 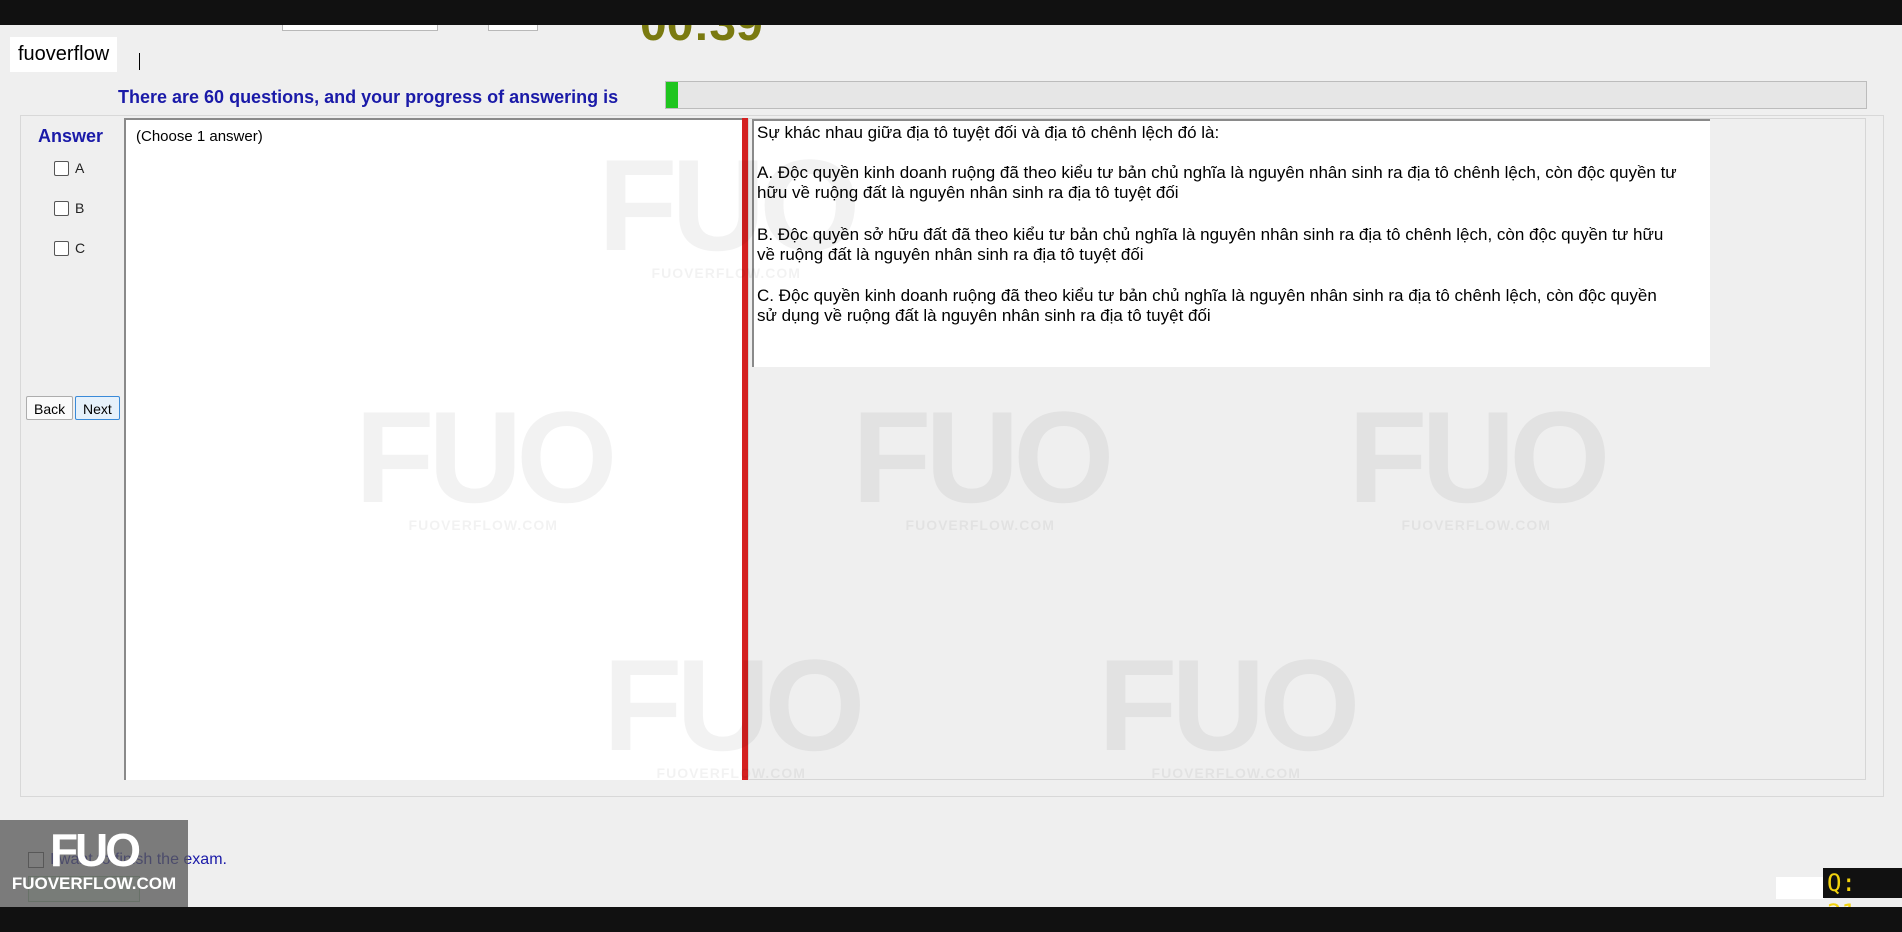 I want to click on option-label: A, so click(x=80, y=168).